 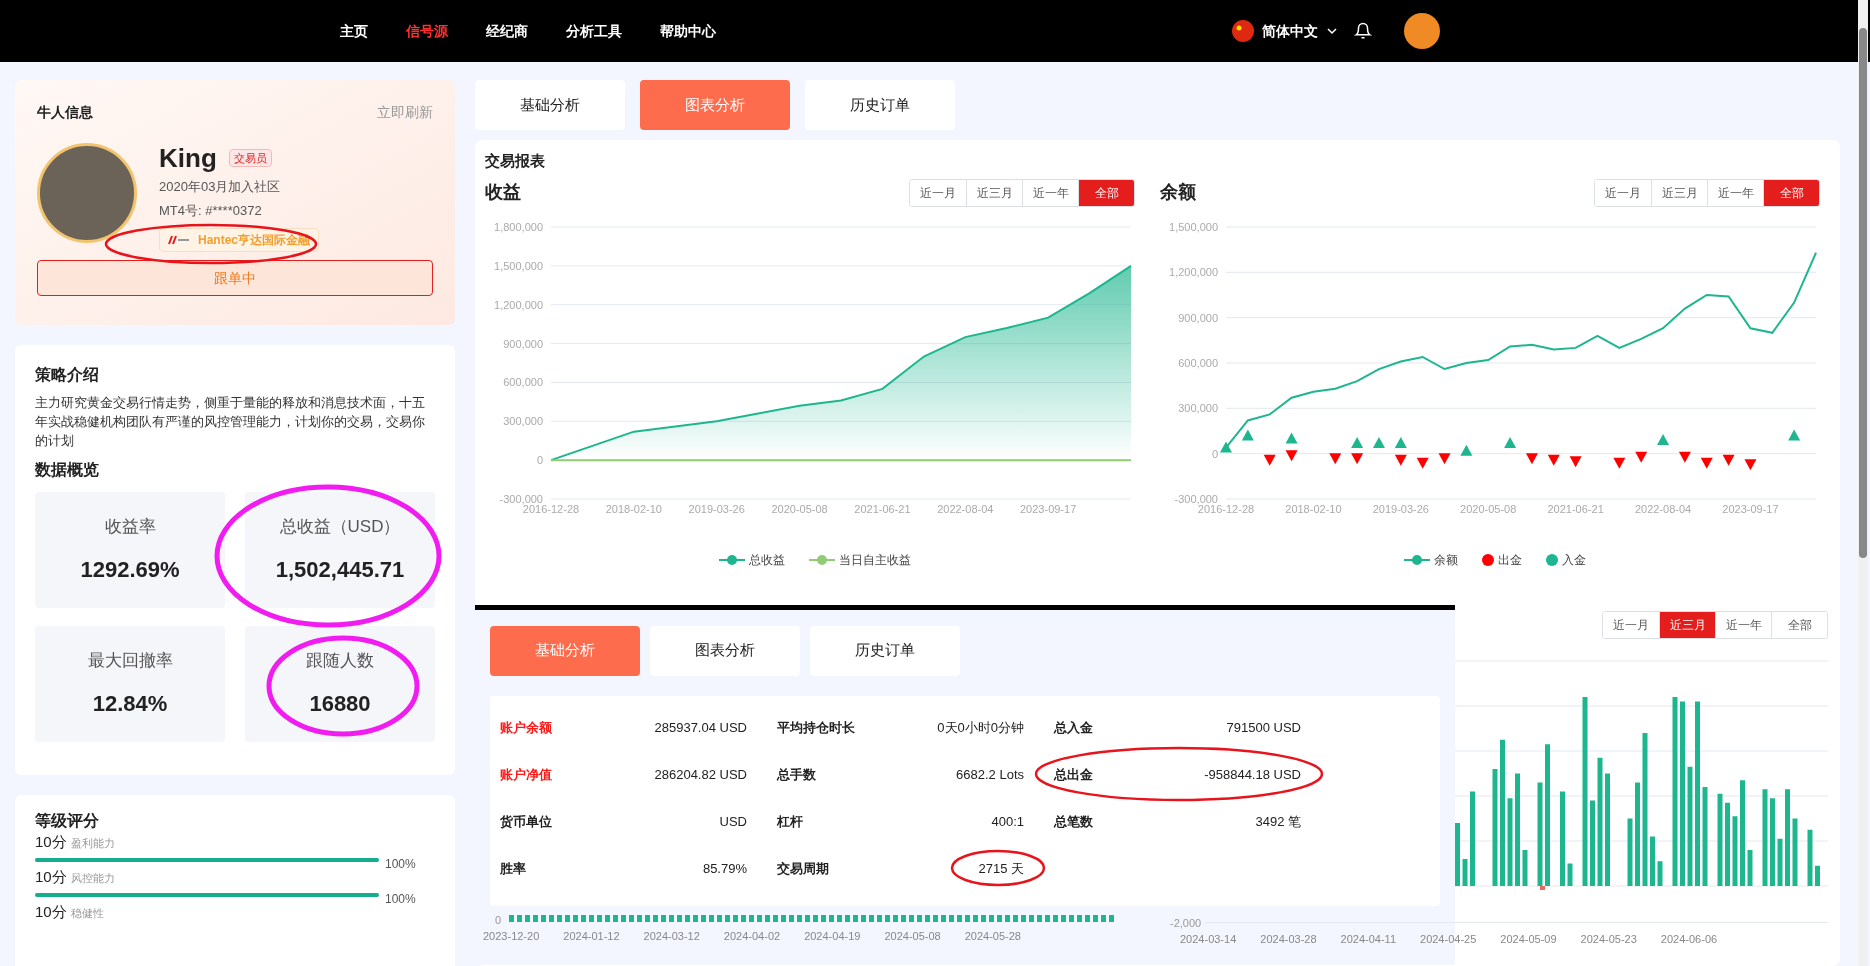 What do you see at coordinates (700, 727) in the screenshot?
I see `stat-value: 285937.04 USD` at bounding box center [700, 727].